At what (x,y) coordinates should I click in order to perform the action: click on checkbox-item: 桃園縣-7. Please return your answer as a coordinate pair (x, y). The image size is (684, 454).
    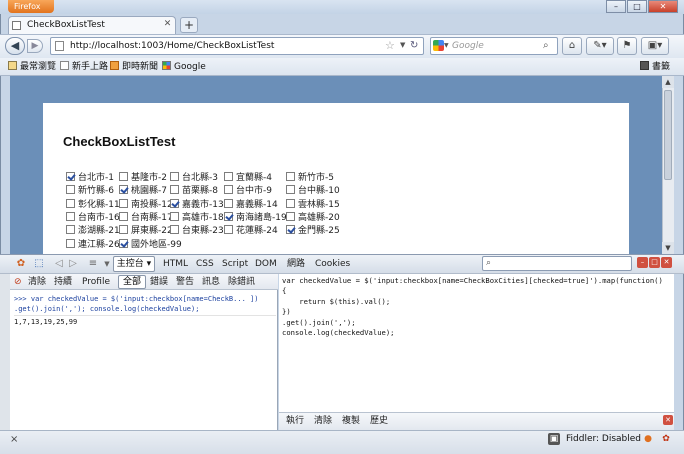
    Looking at the image, I should click on (143, 189).